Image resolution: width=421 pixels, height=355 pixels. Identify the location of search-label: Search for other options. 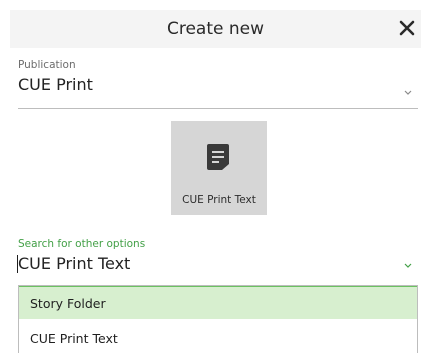
(82, 244).